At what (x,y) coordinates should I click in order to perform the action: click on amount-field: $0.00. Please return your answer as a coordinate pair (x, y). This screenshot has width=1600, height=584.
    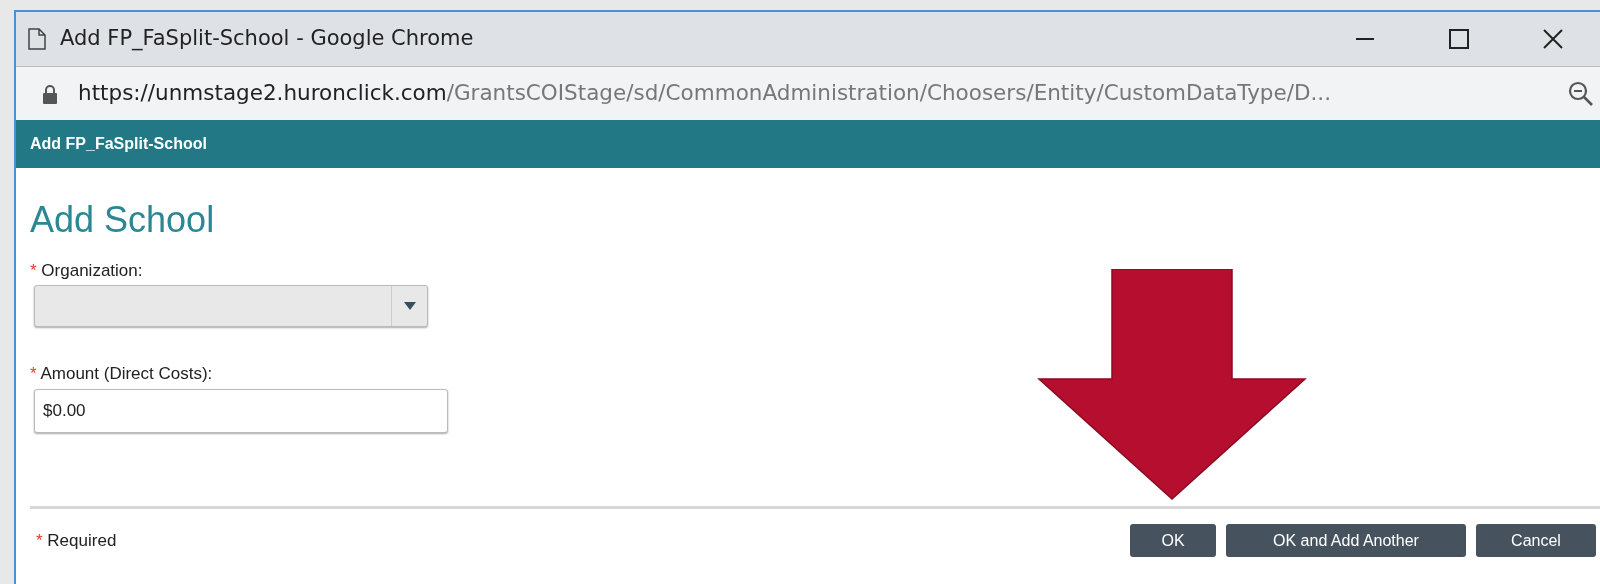
    Looking at the image, I should click on (241, 410).